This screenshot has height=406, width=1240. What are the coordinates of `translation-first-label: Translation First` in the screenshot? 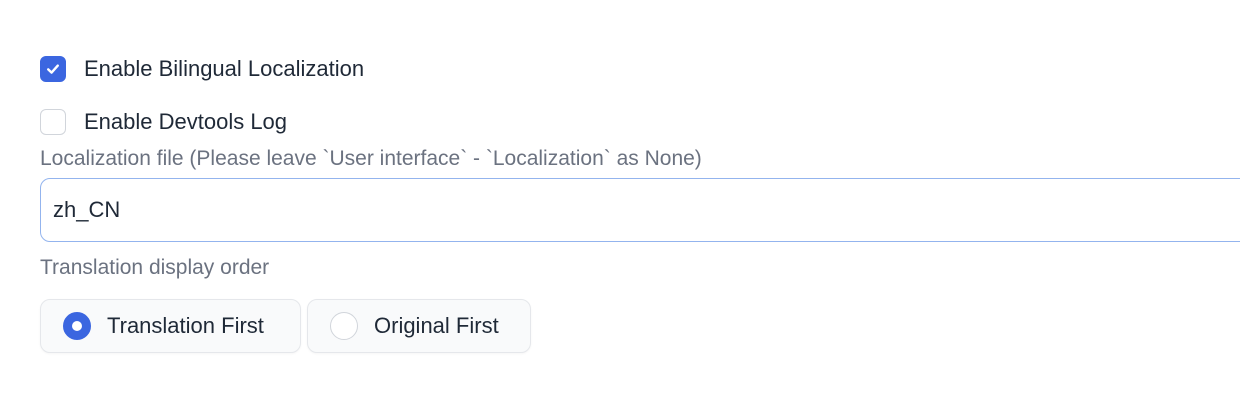 It's located at (185, 325).